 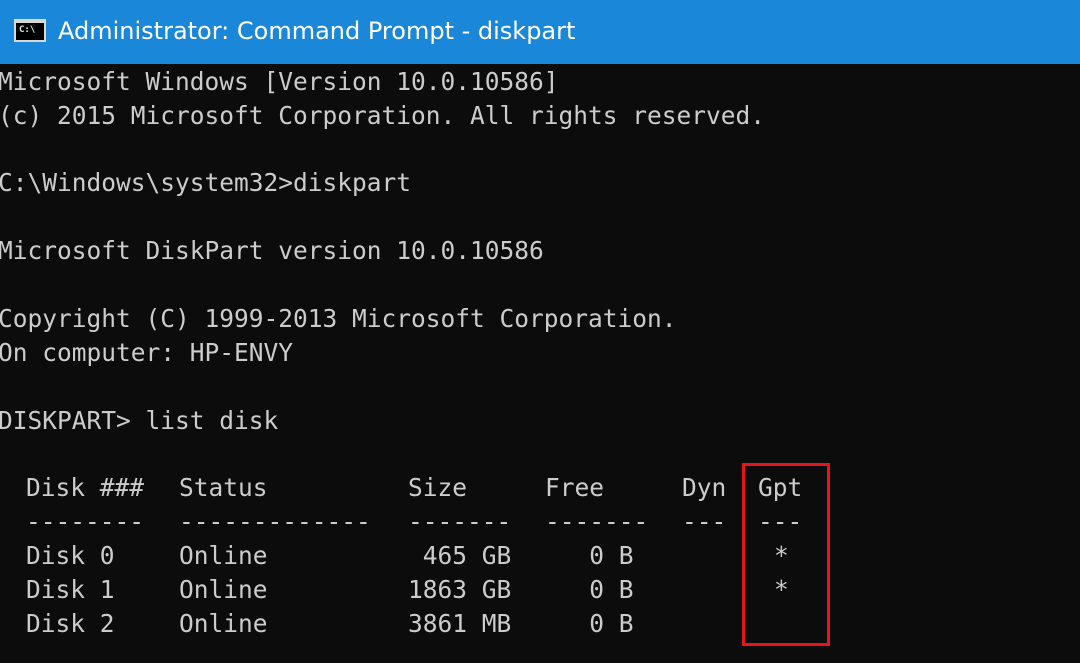 I want to click on table-row: Disk 0 Online 465 GB 0 B *, so click(x=394, y=556).